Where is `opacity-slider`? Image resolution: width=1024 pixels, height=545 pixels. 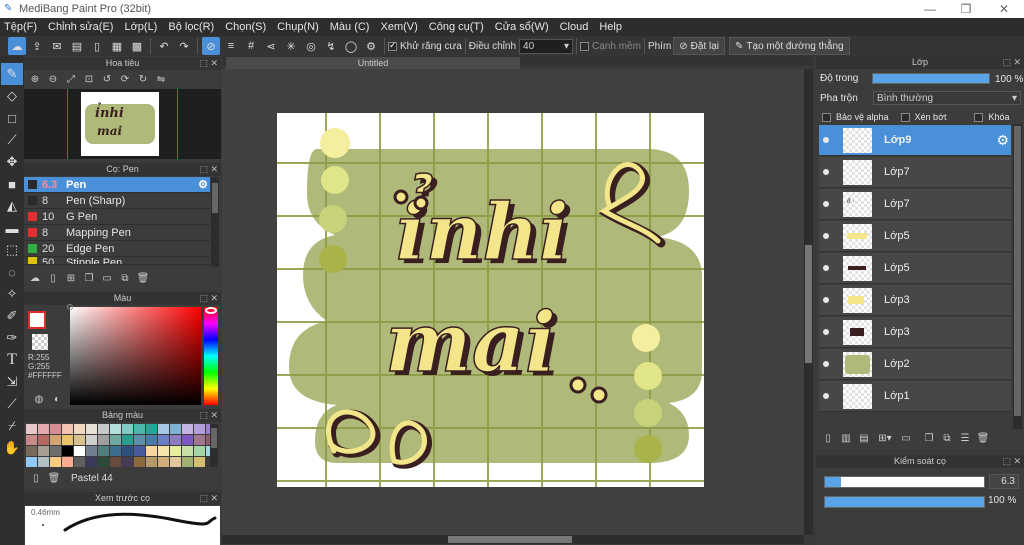
opacity-slider is located at coordinates (931, 78).